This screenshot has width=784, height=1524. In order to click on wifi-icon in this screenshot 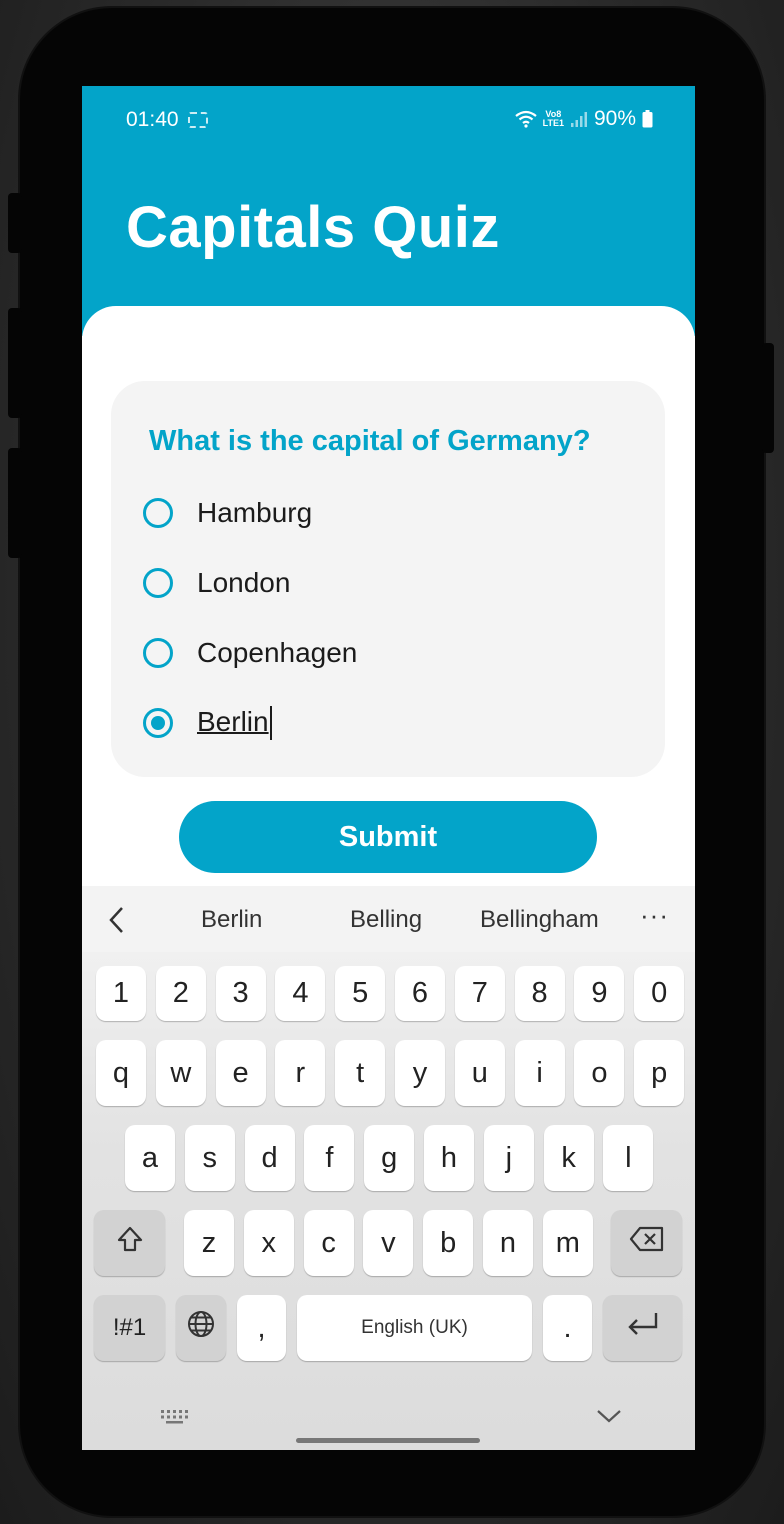, I will do `click(525, 119)`.